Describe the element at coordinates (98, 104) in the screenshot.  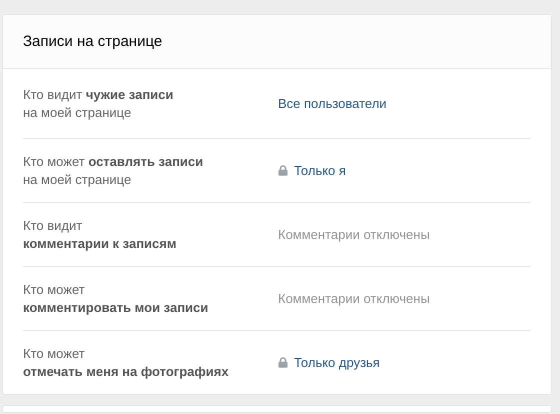
I see `setting-label: Кто видит чужие записи на моей странице` at that location.